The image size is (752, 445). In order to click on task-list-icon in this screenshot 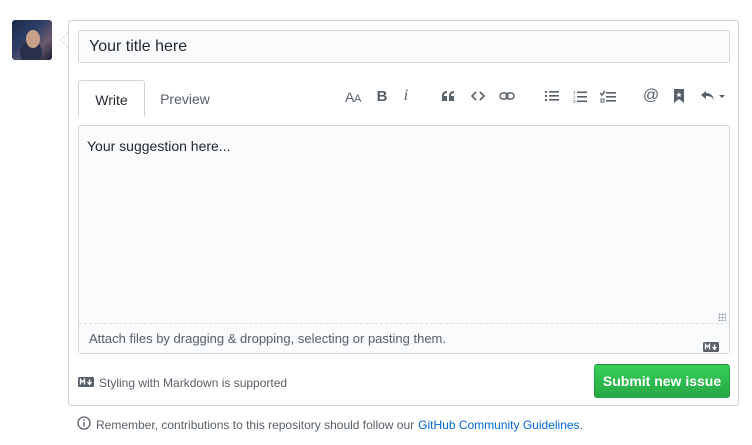, I will do `click(608, 96)`.